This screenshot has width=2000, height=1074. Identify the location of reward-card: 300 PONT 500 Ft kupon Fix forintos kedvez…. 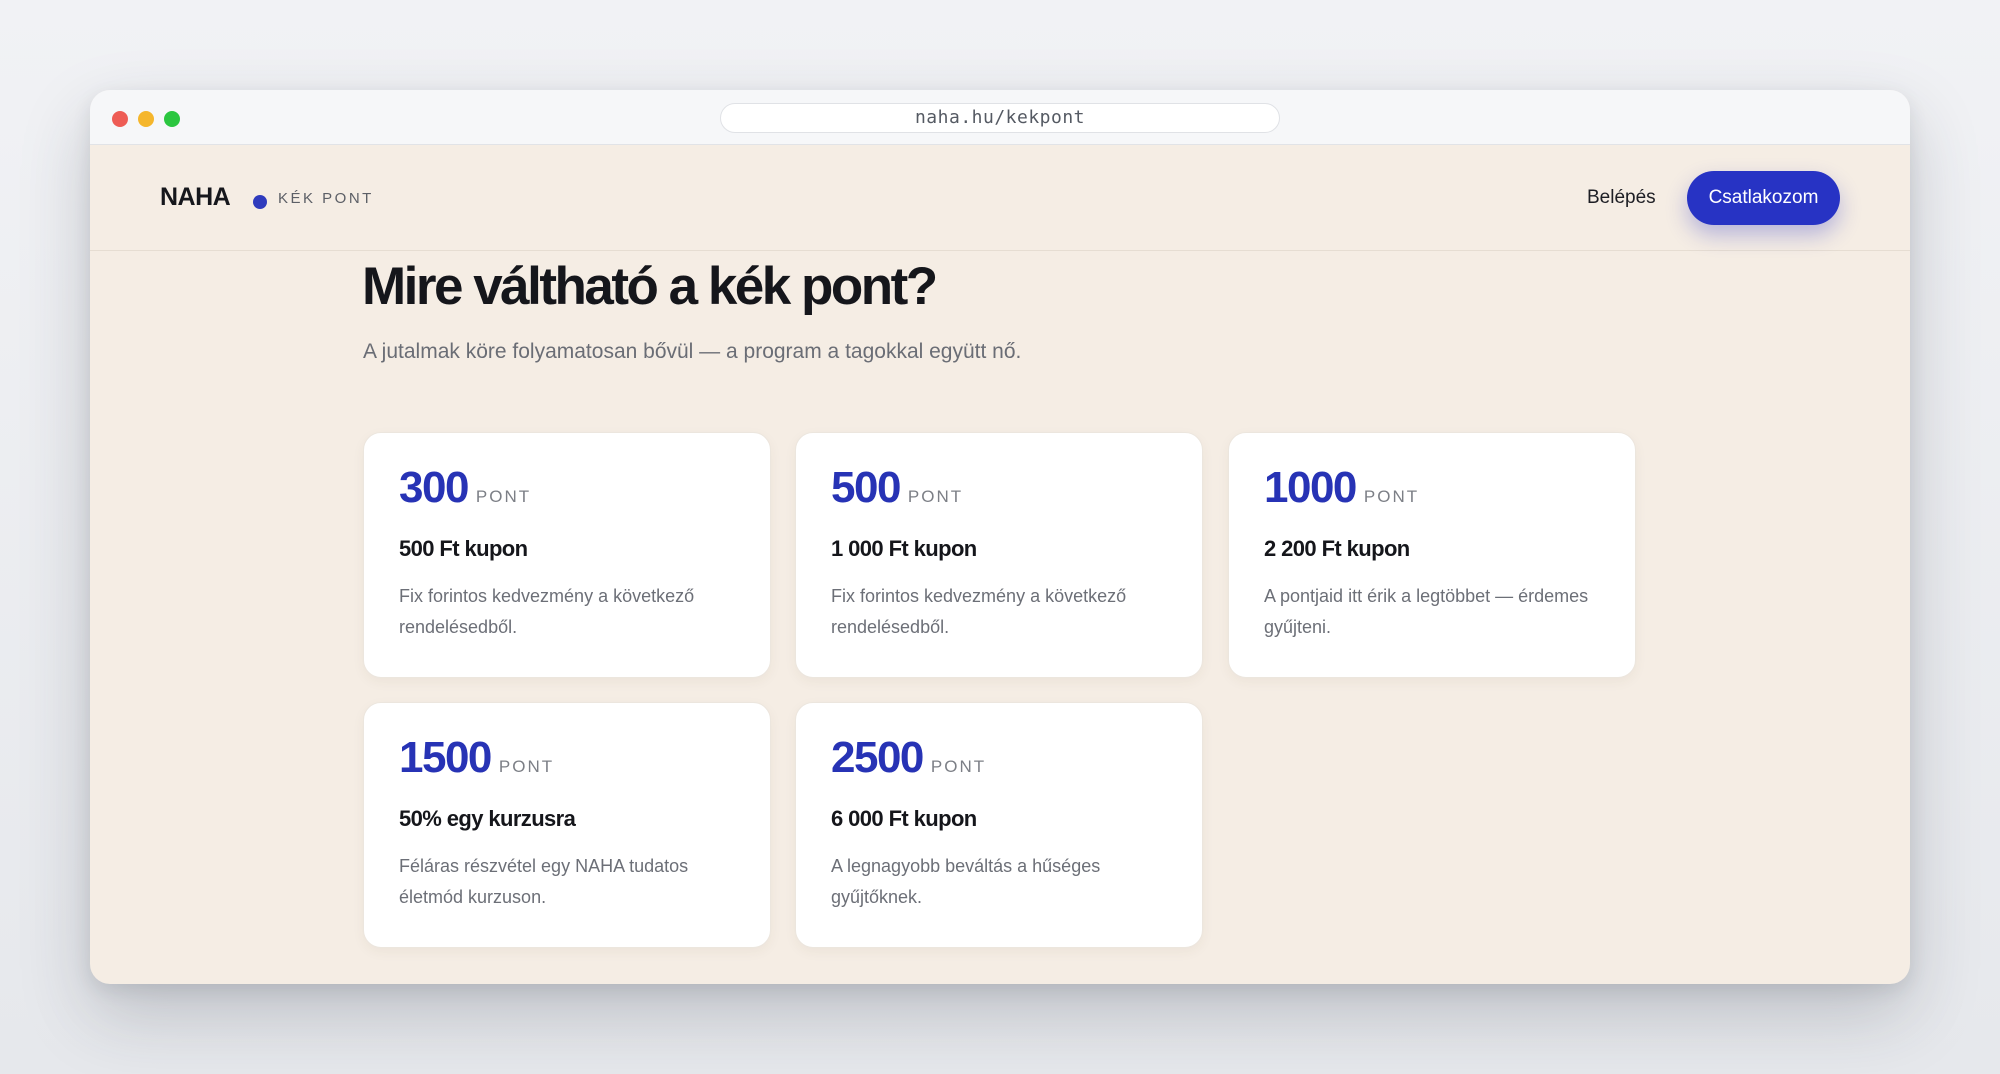
(567, 555).